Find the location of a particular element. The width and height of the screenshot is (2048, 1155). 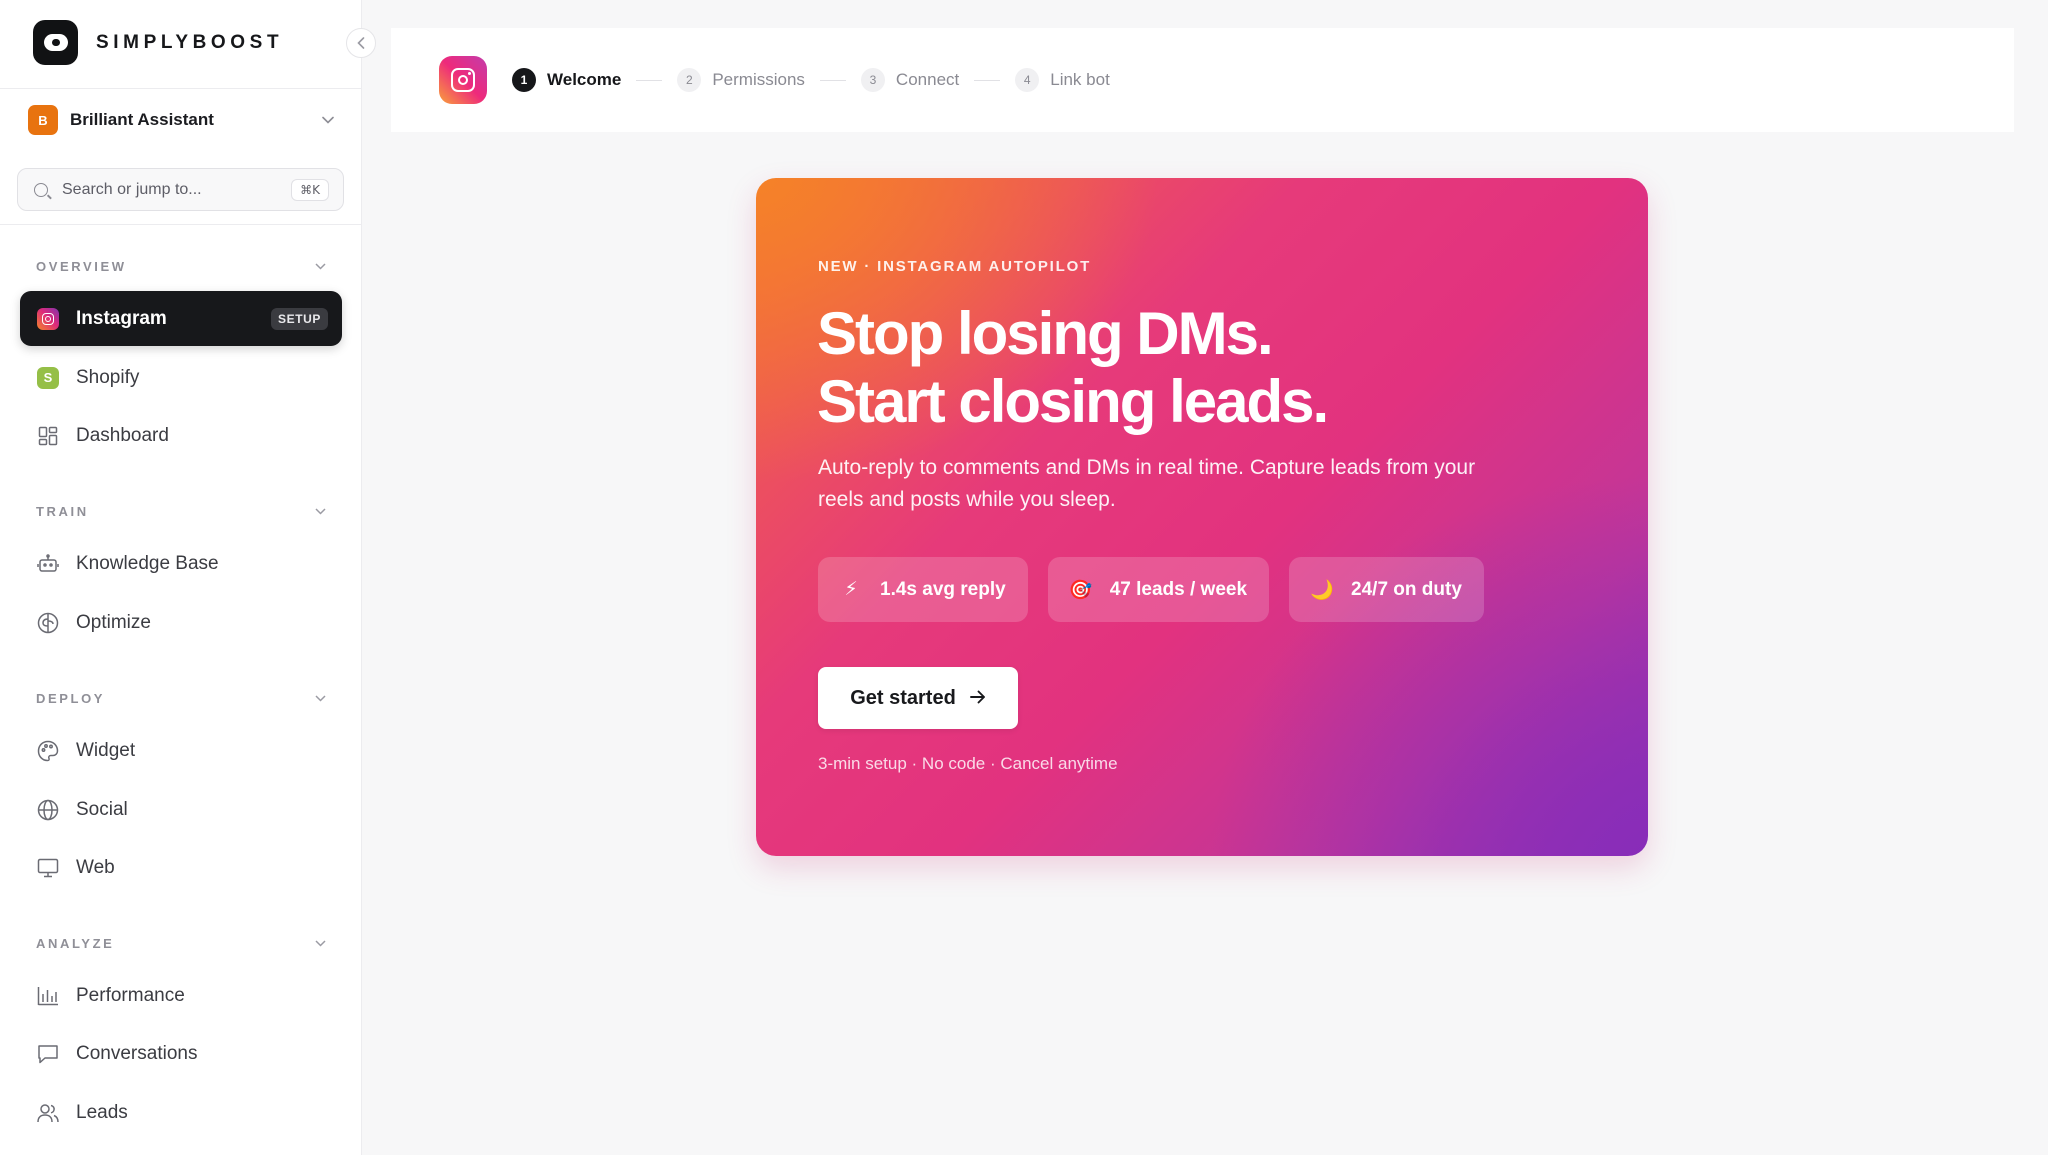

brand-name: SIMPLYBOOST is located at coordinates (190, 42).